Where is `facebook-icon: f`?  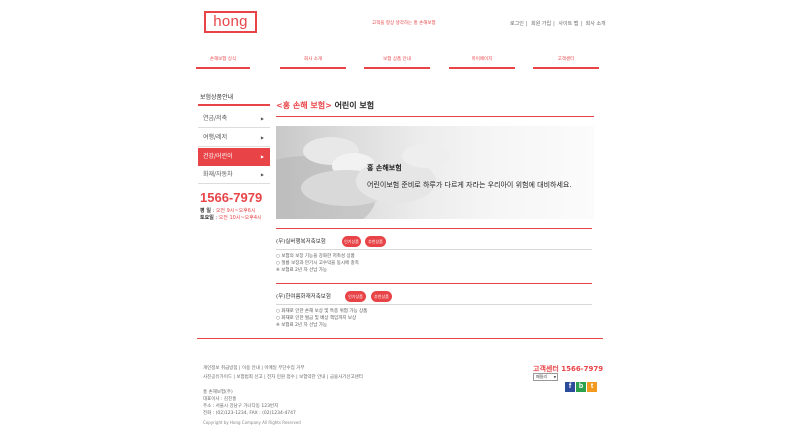
facebook-icon: f is located at coordinates (570, 387).